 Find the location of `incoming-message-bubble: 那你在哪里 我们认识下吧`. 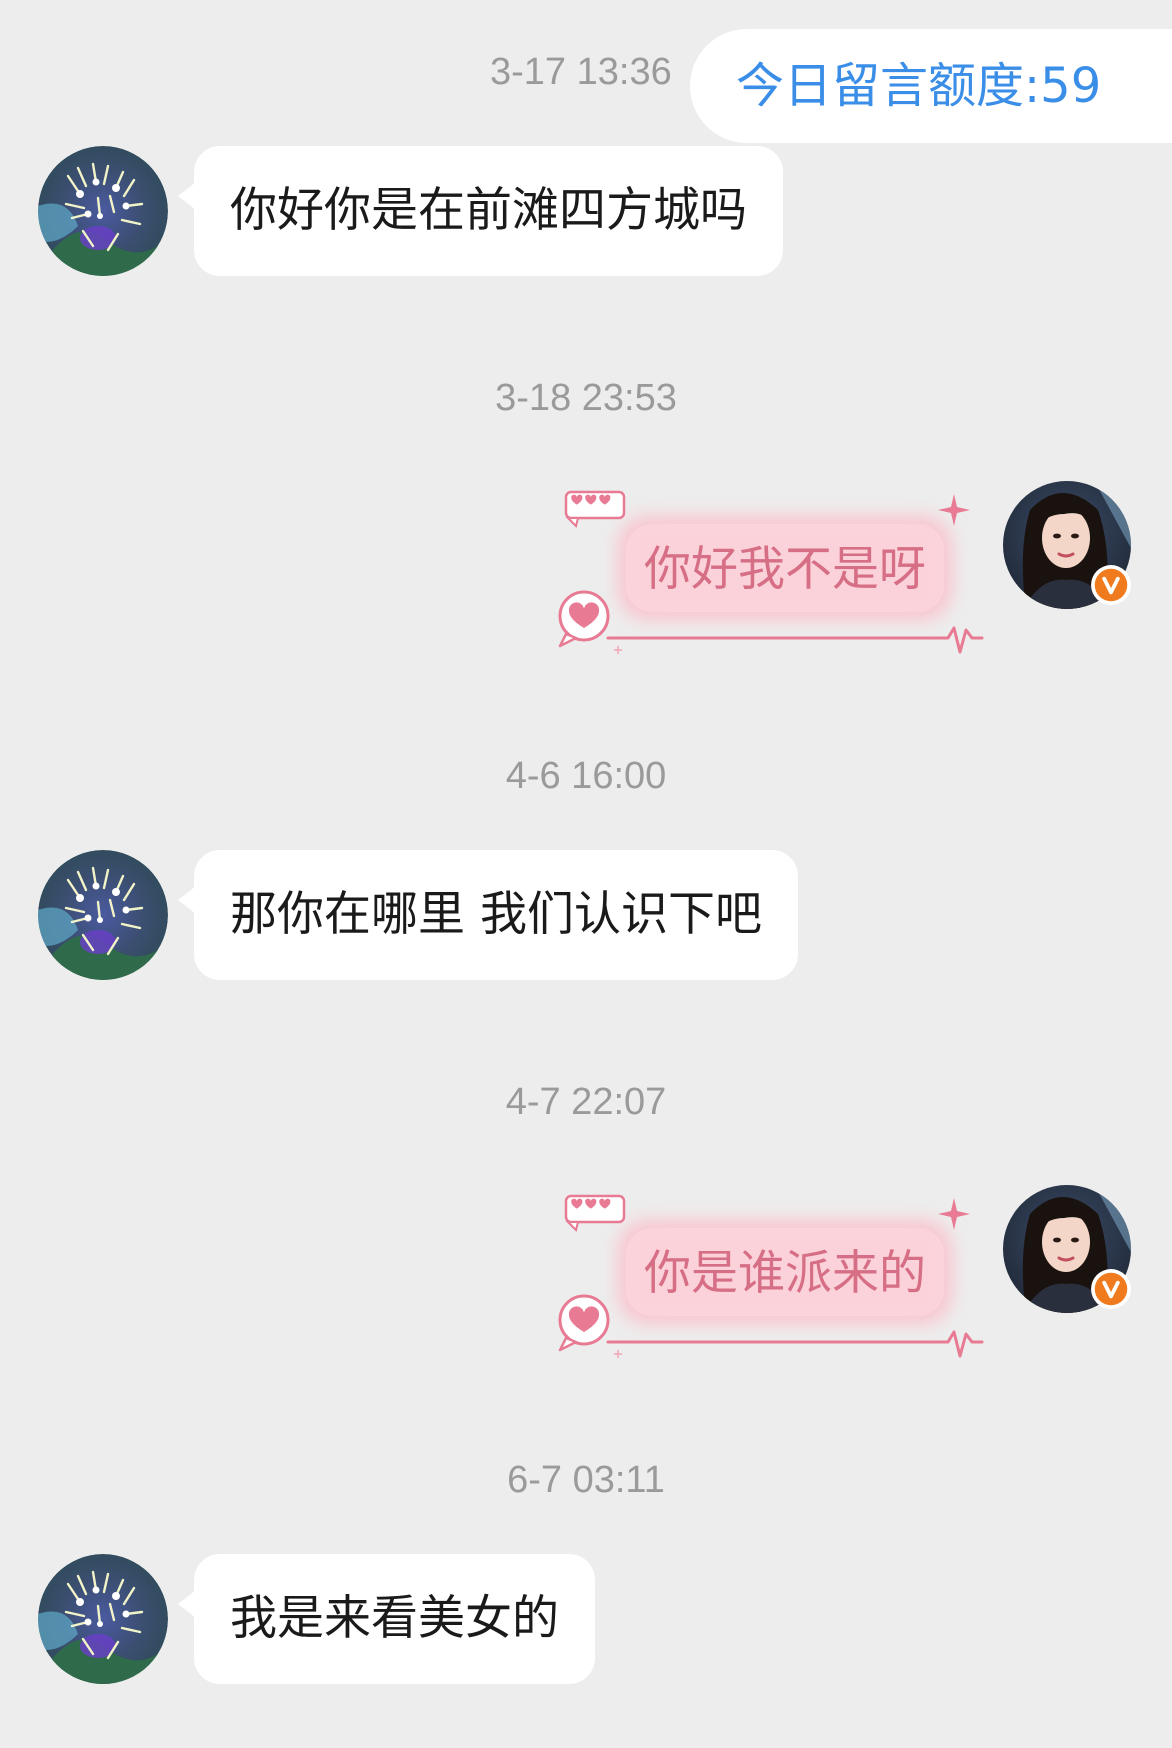

incoming-message-bubble: 那你在哪里 我们认识下吧 is located at coordinates (488, 915).